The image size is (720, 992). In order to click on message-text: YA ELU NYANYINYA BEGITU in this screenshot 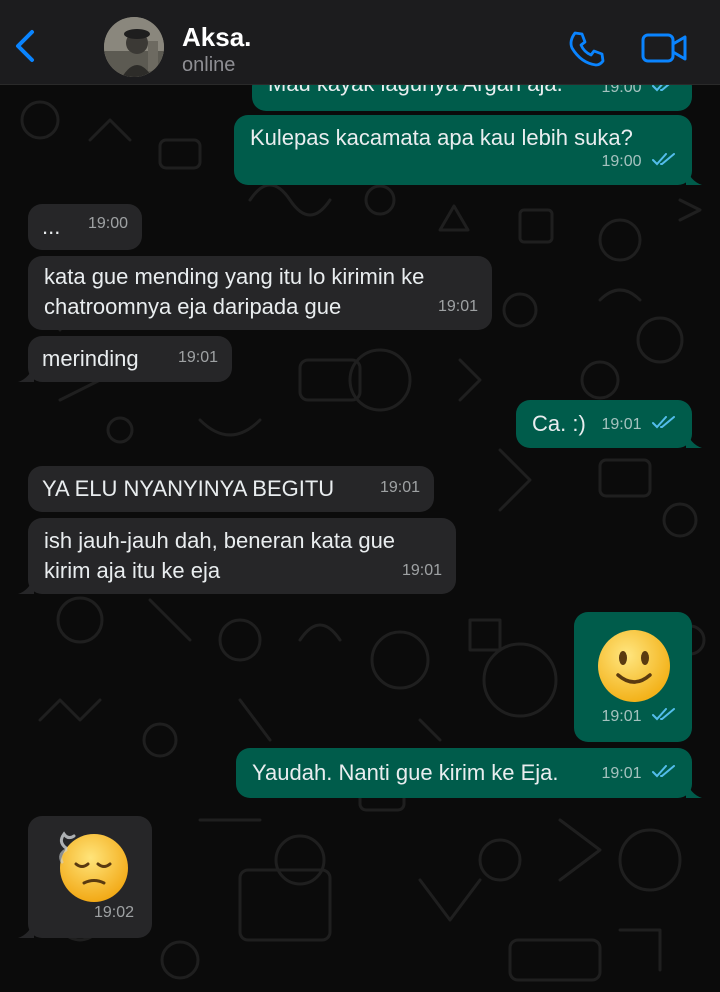, I will do `click(188, 488)`.